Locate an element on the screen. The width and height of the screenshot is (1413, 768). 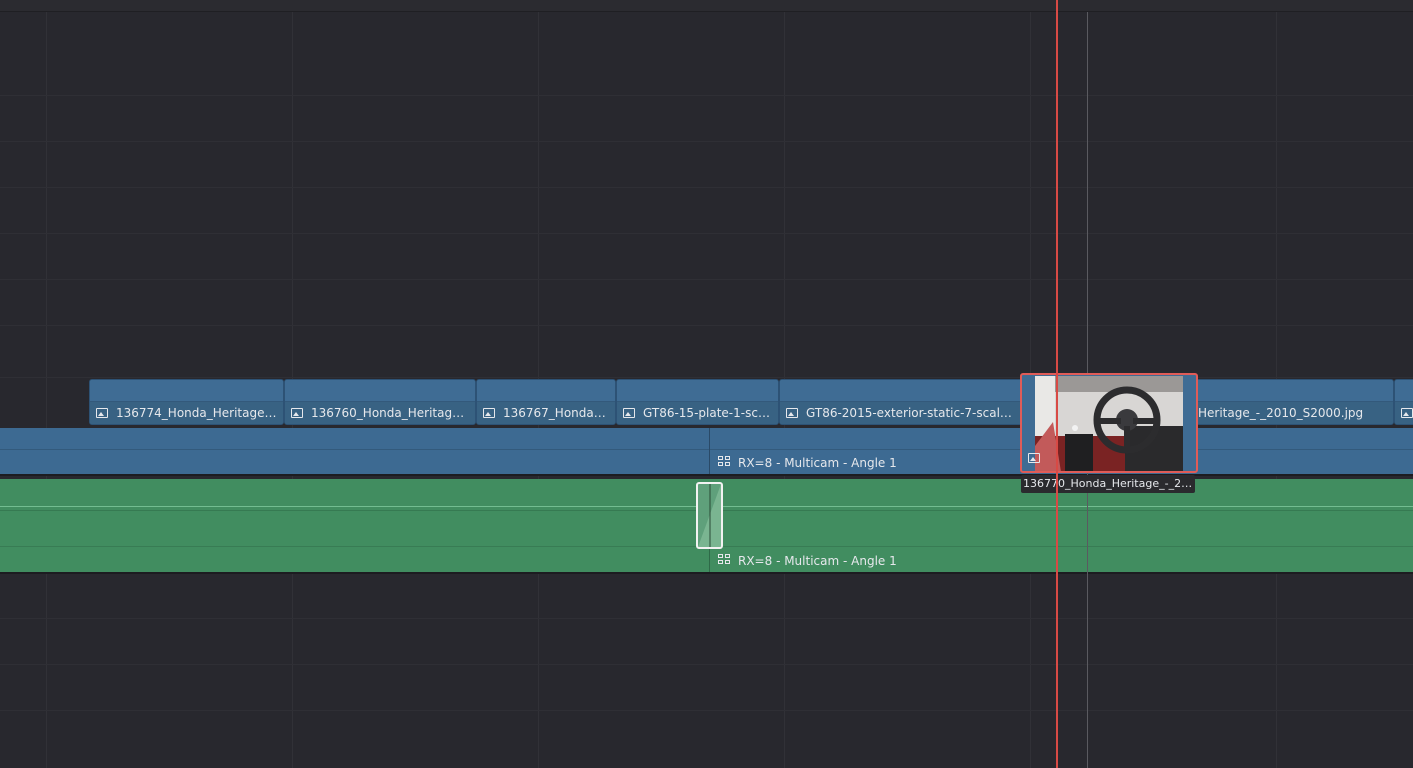
timeline-ruler is located at coordinates (706, 6).